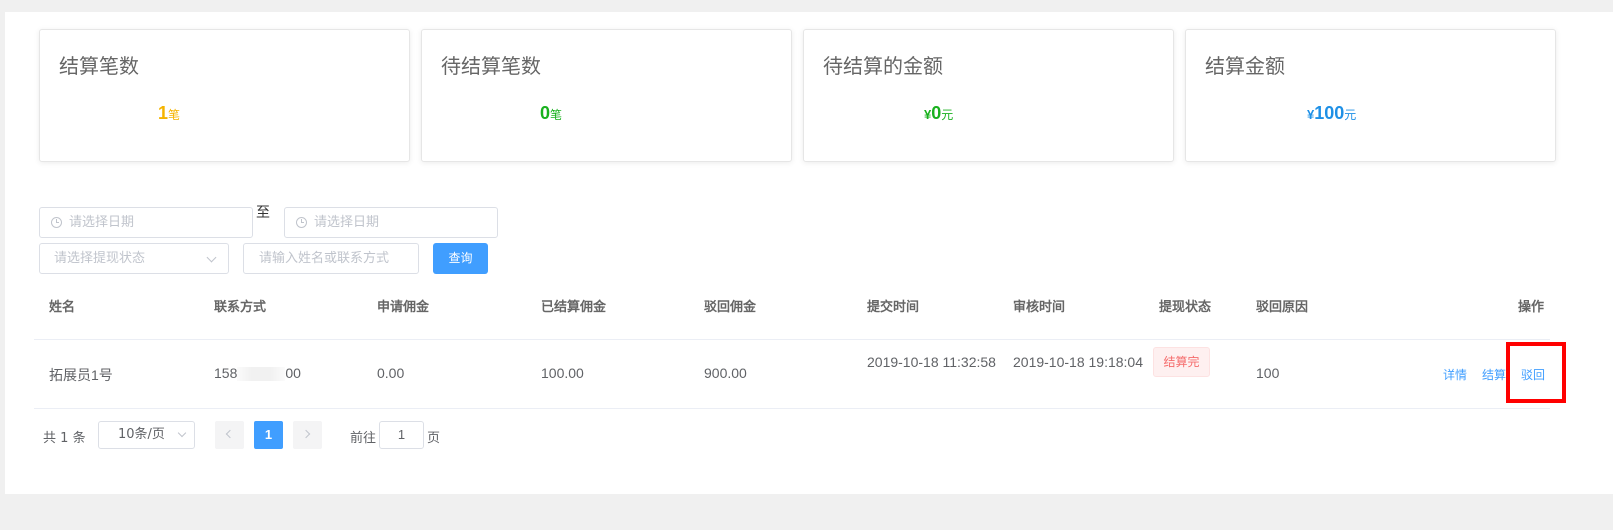 The height and width of the screenshot is (530, 1613). I want to click on card-pending-amount: 待结算的金额 ¥0元, so click(988, 95).